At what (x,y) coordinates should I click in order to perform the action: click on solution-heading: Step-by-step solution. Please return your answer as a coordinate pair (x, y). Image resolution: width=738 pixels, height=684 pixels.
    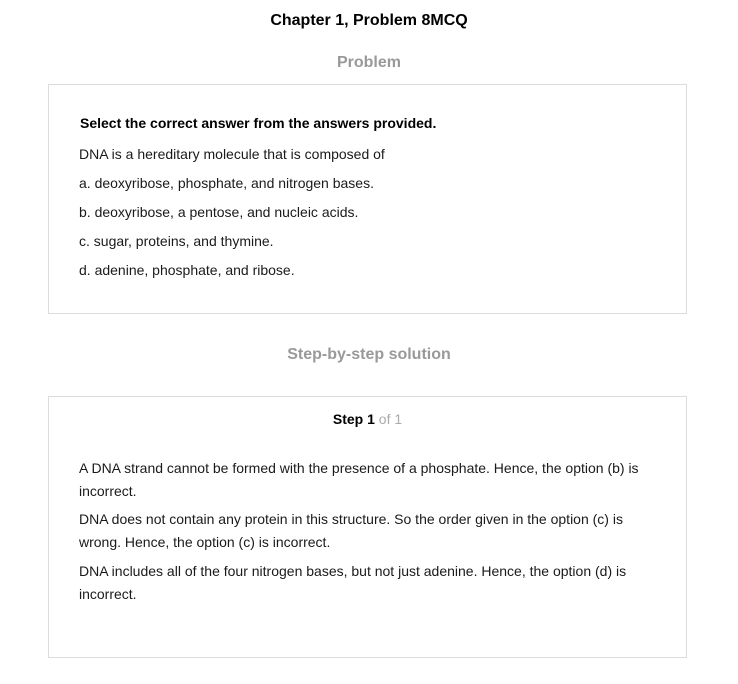
    Looking at the image, I should click on (369, 354).